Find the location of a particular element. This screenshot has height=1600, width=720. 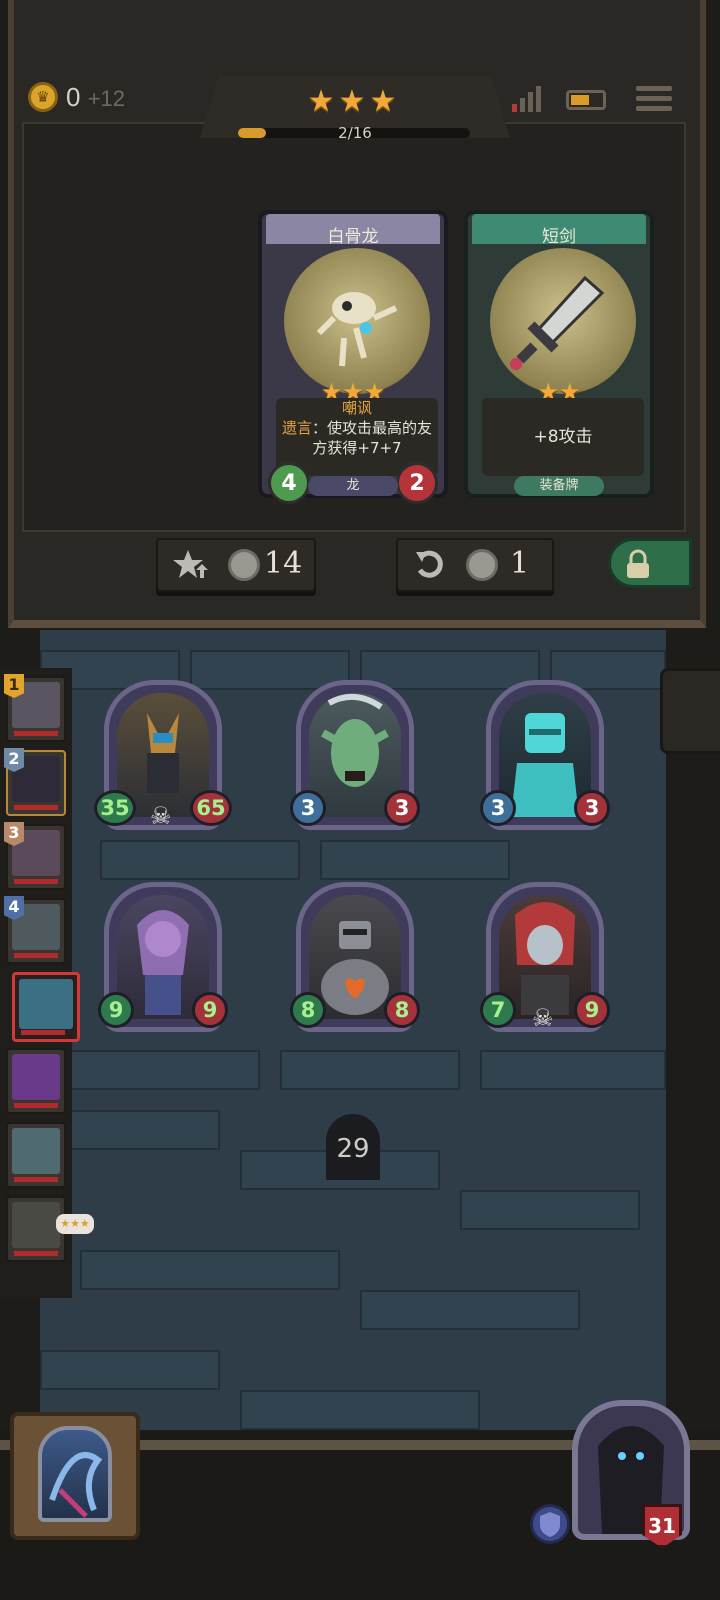

armor-shield-icon is located at coordinates (550, 1524).